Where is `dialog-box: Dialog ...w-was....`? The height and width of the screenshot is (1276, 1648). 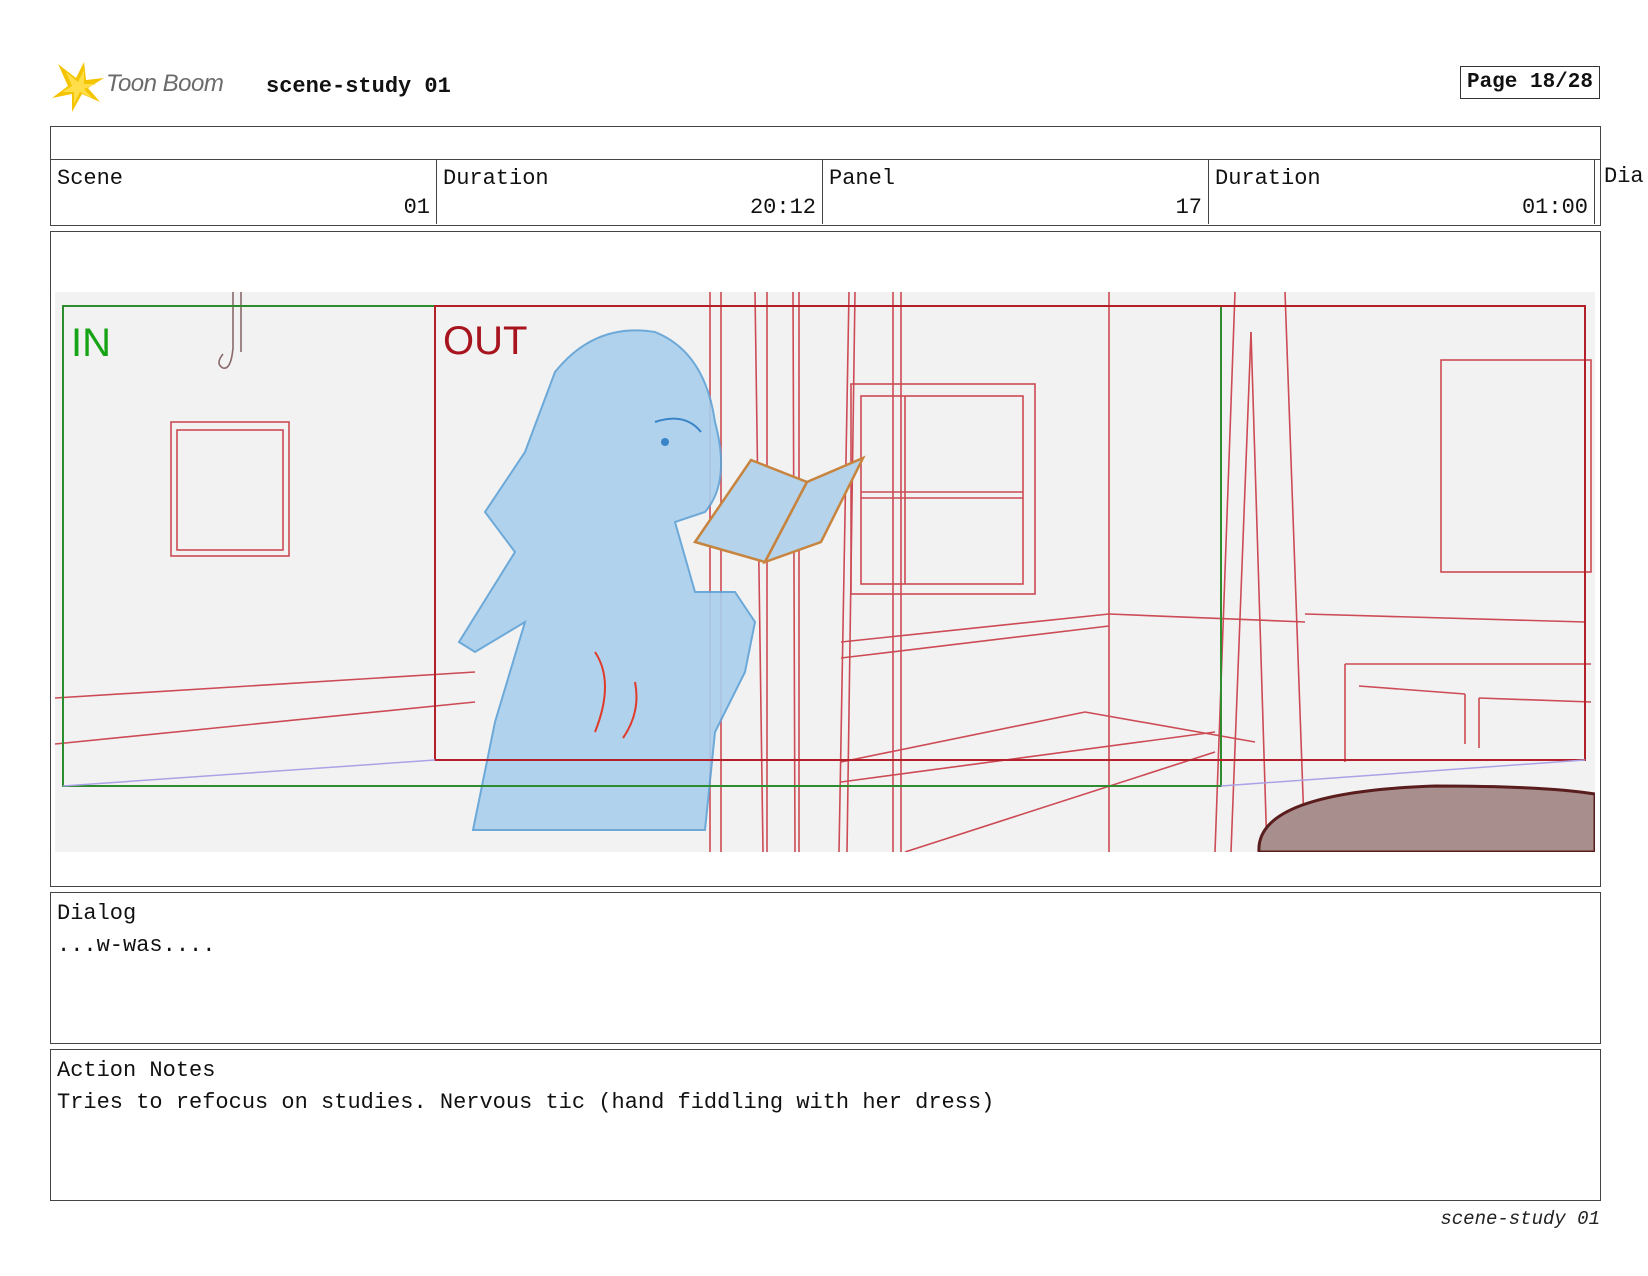 dialog-box: Dialog ...w-was.... is located at coordinates (825, 968).